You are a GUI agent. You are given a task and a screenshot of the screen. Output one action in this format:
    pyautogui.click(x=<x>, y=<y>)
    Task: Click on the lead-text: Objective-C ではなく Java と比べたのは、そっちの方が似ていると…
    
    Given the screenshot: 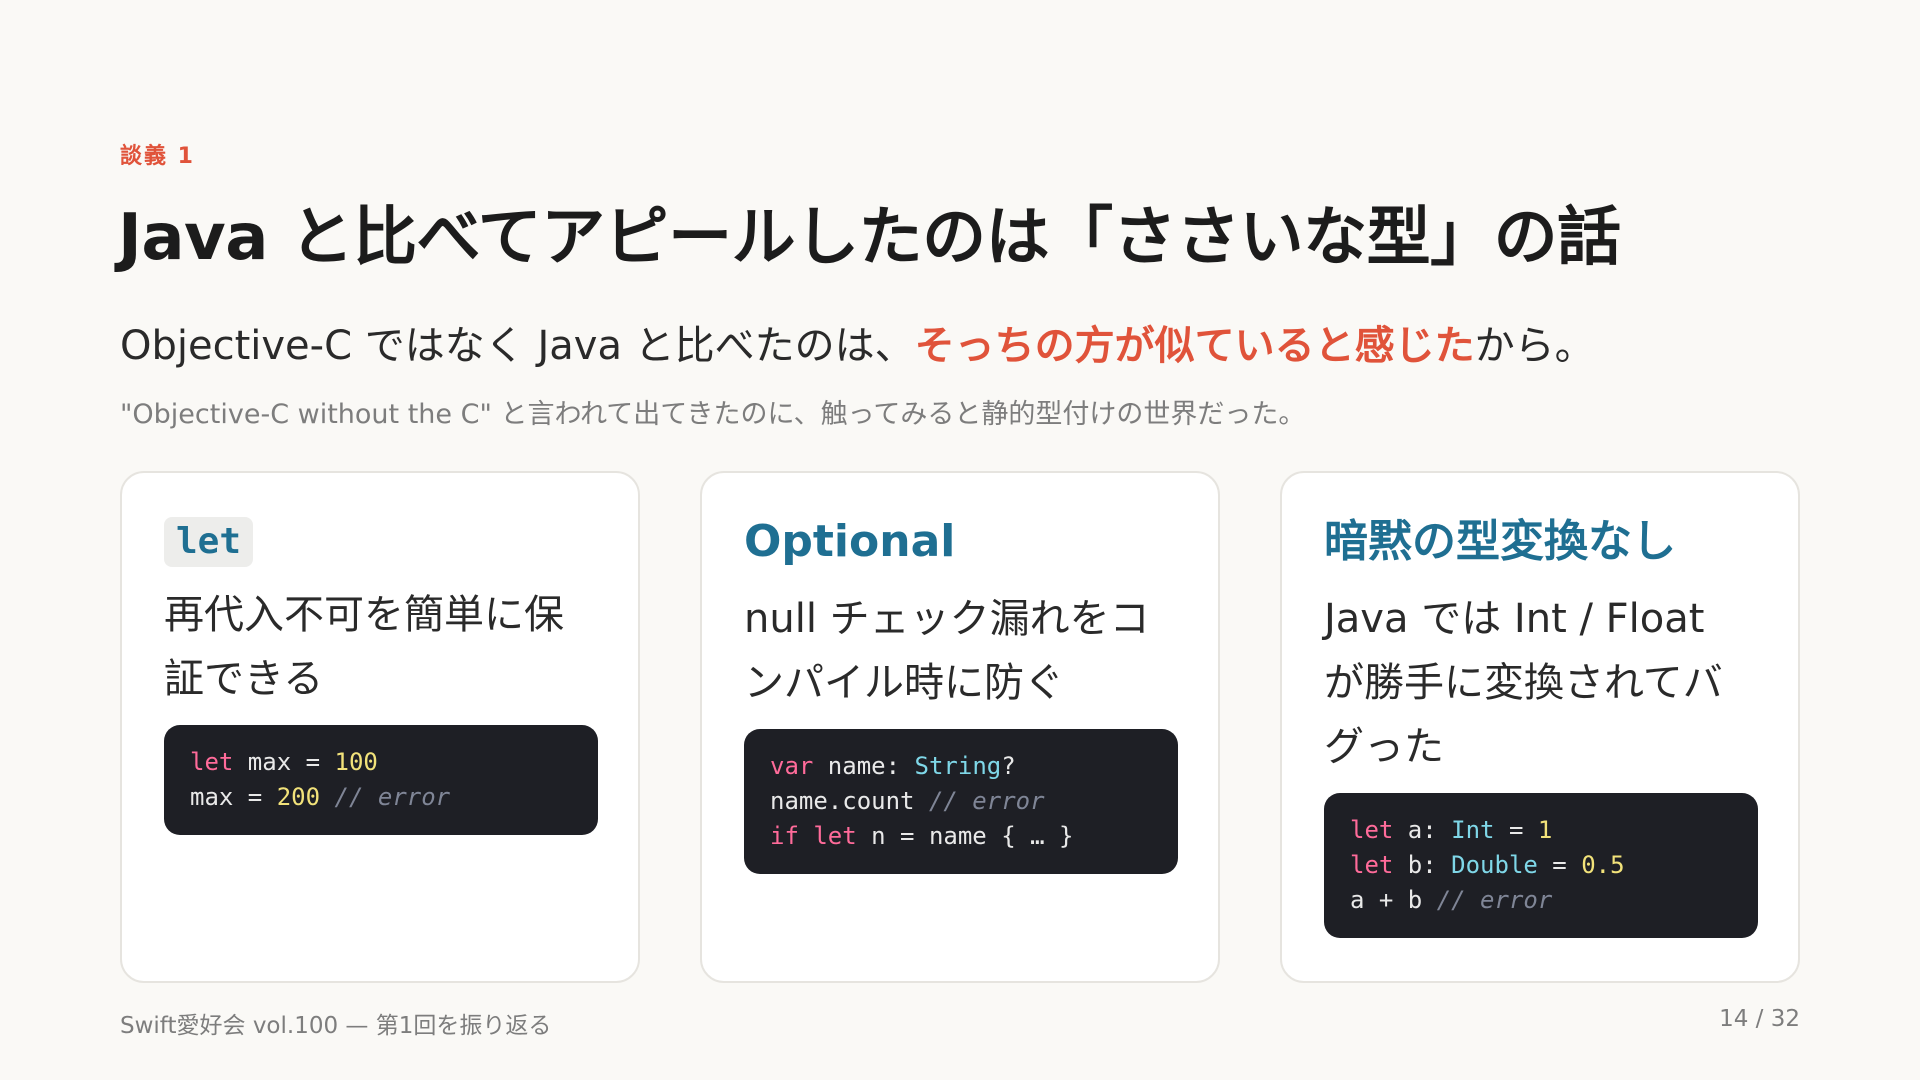 What is the action you would take?
    pyautogui.click(x=857, y=342)
    